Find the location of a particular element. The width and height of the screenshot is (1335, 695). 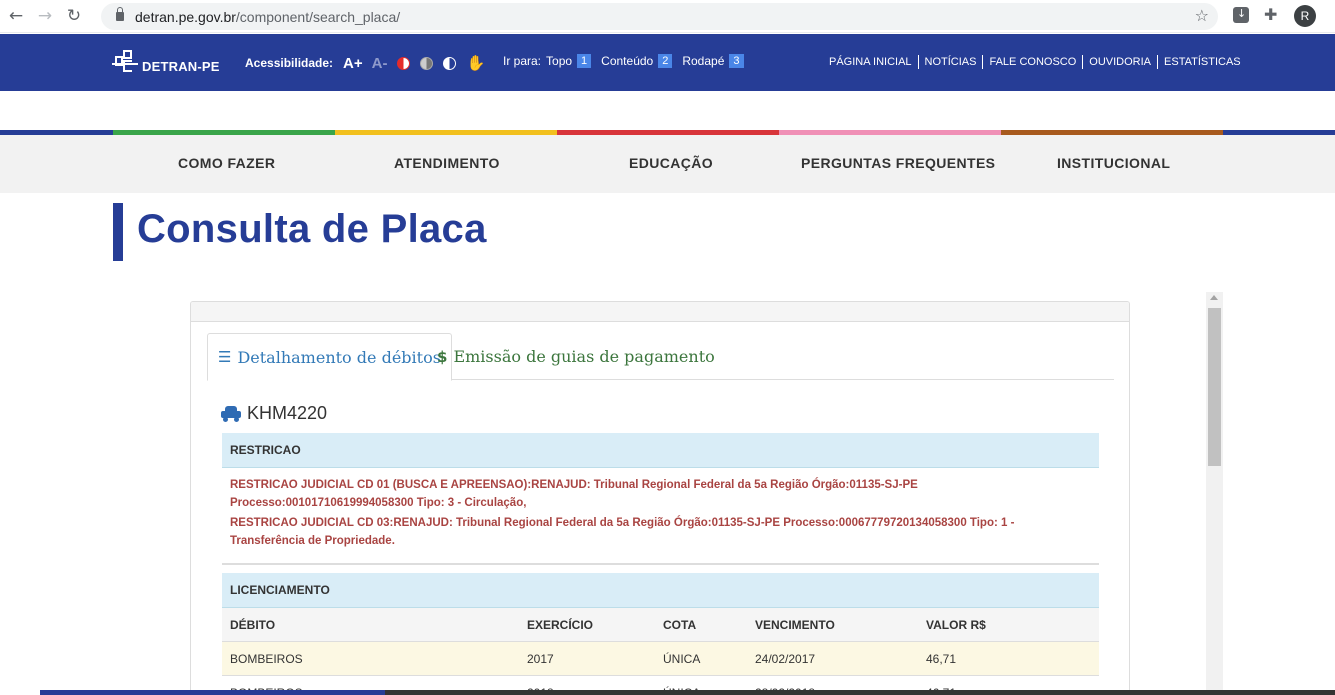

accessibility-label: Acessibilidade: is located at coordinates (289, 63).